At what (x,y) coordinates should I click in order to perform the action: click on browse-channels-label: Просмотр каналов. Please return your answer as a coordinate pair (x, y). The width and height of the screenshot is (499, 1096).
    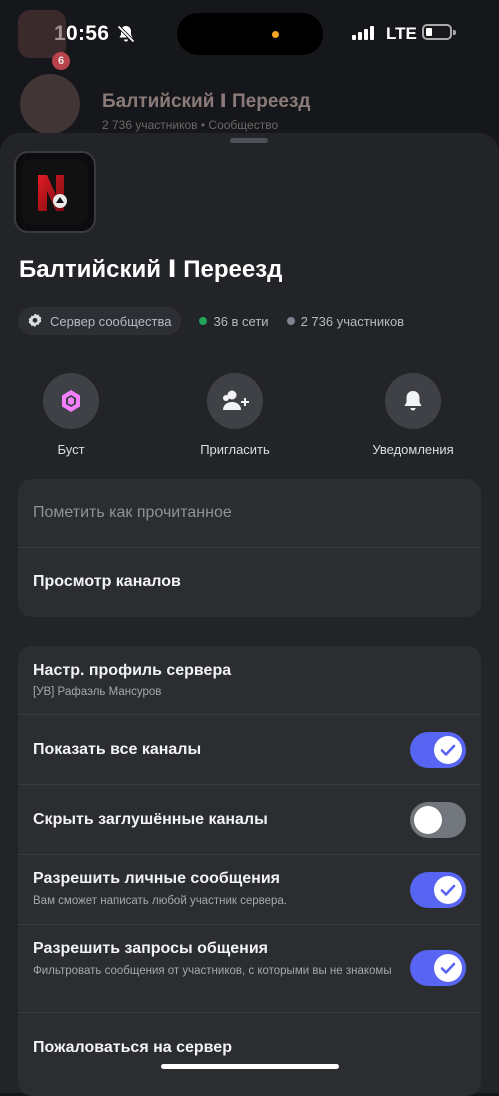
    Looking at the image, I should click on (107, 581).